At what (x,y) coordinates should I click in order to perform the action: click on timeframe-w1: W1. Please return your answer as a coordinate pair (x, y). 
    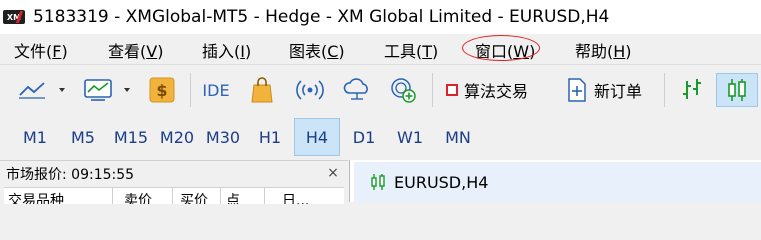
    Looking at the image, I should click on (410, 137).